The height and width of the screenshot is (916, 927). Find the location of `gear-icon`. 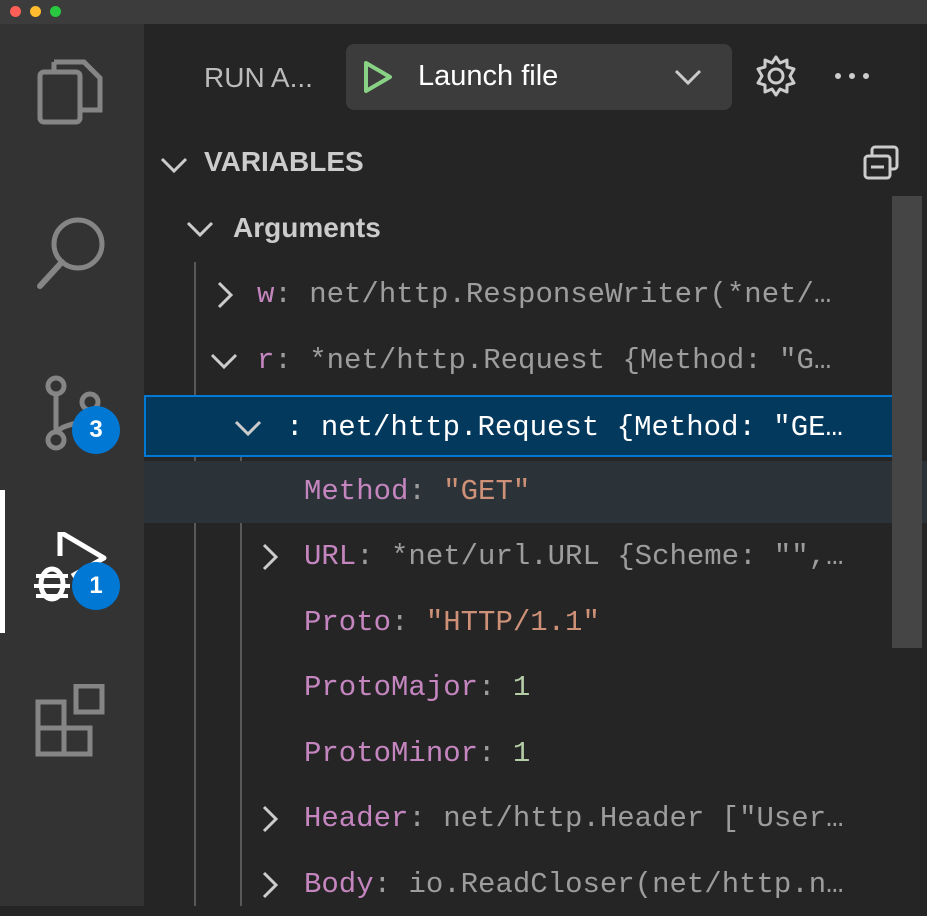

gear-icon is located at coordinates (776, 76).